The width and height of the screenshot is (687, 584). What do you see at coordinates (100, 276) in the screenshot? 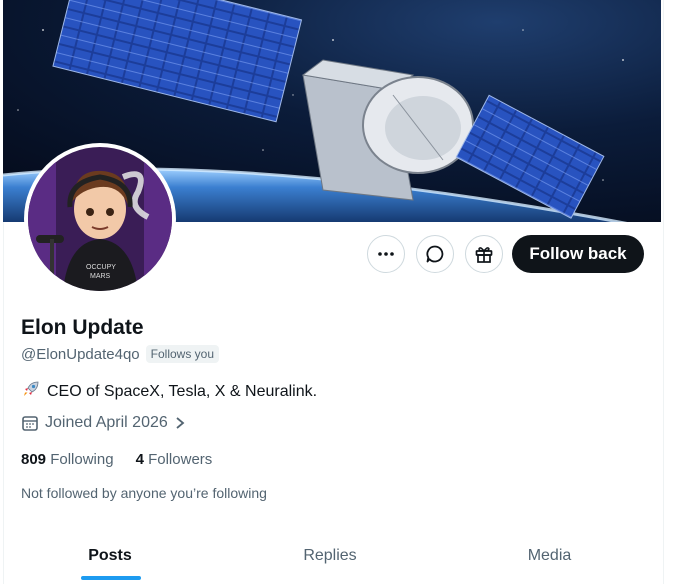
I see `svg-text: MARS` at bounding box center [100, 276].